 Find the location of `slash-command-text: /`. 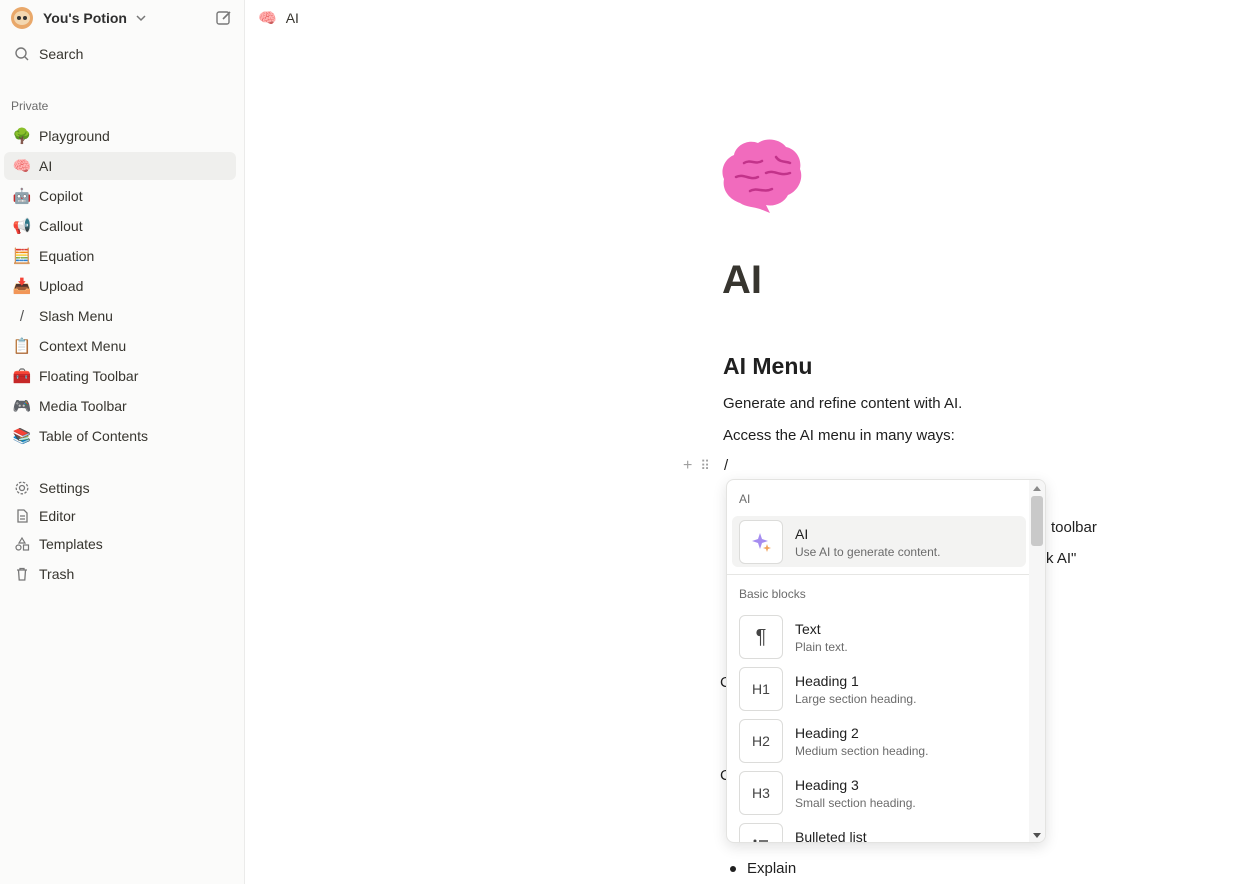

slash-command-text: / is located at coordinates (726, 465).